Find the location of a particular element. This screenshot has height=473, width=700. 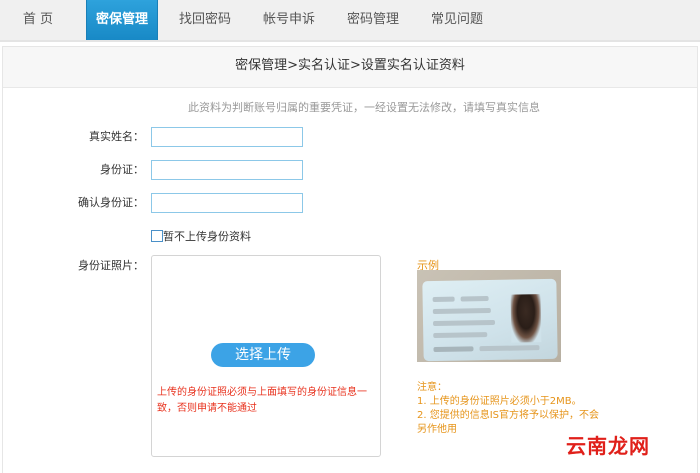

nav-security-management: 密保管理 is located at coordinates (122, 20).